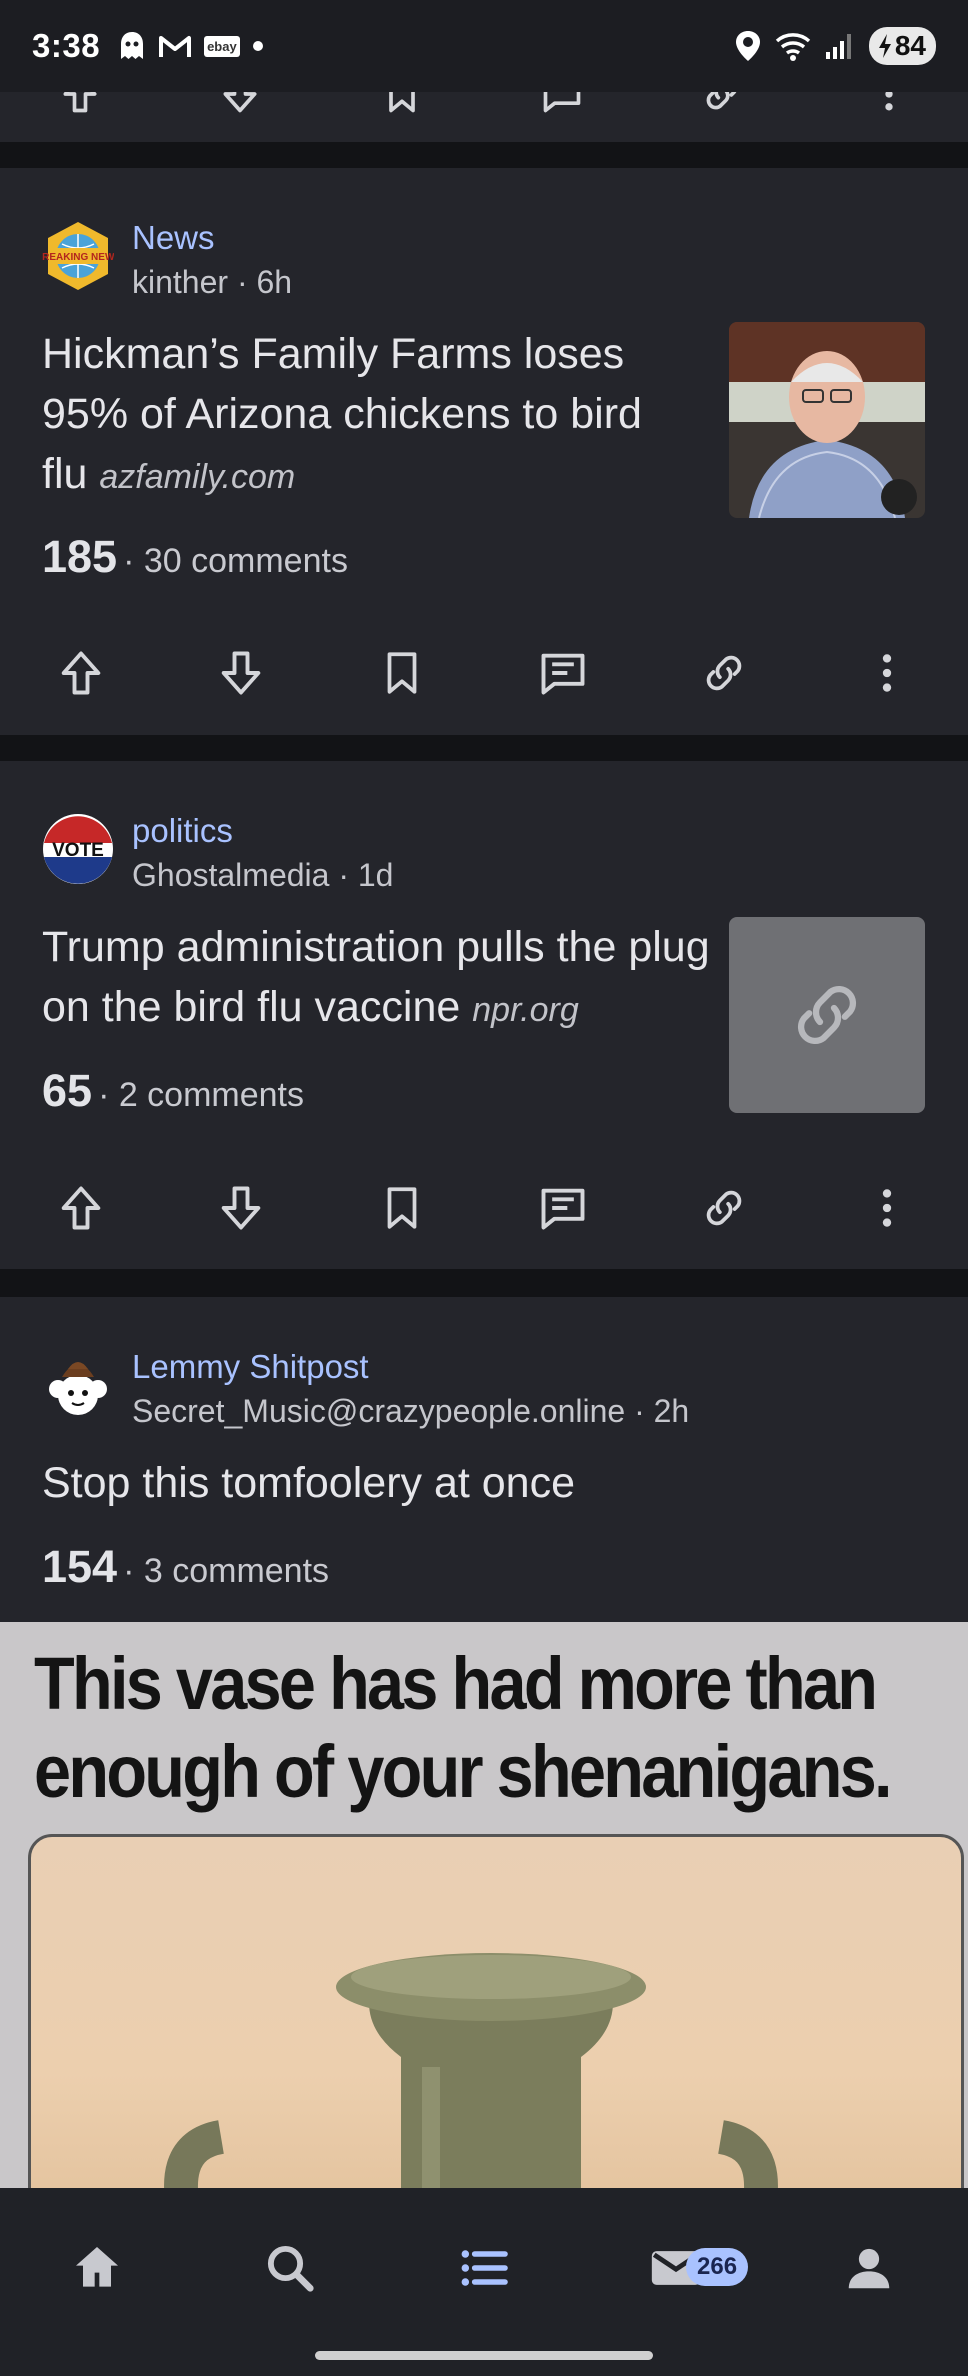 The height and width of the screenshot is (2376, 968). I want to click on politics-community-avatar: VOTE, so click(78, 849).